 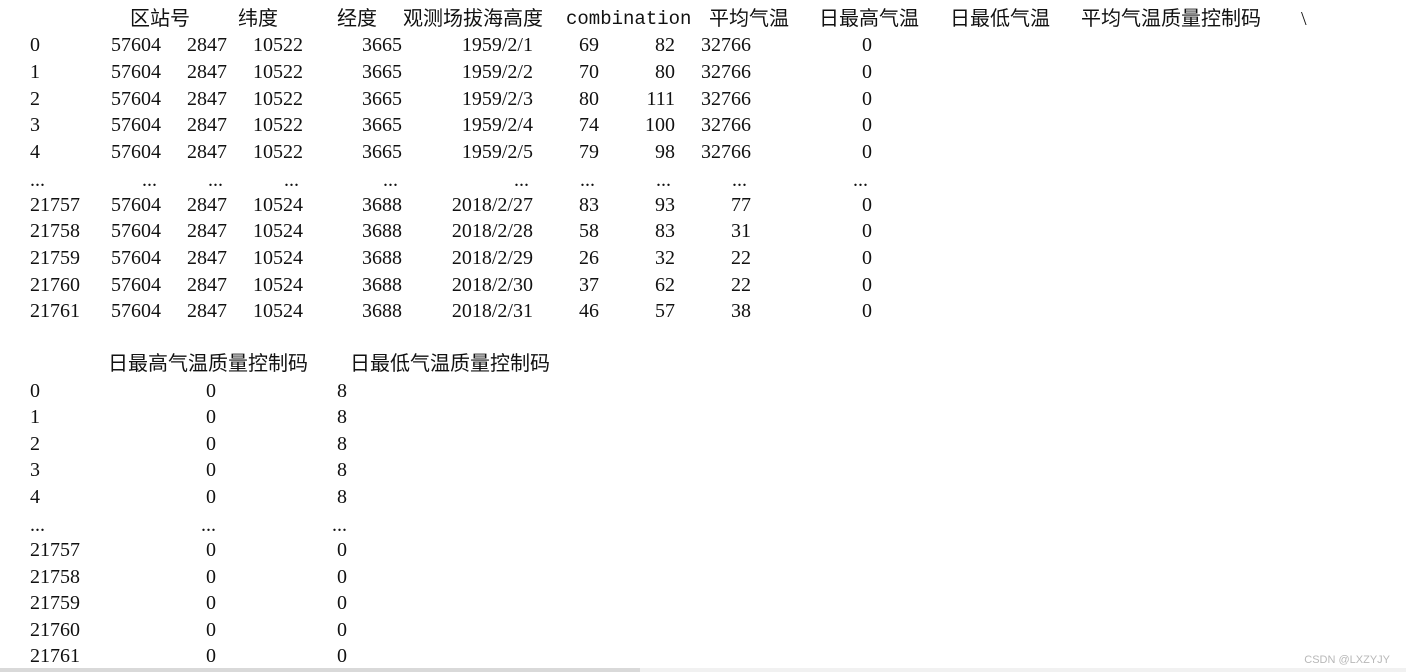 I want to click on table2-column-header: 日最低气温质量控制码, so click(x=450, y=364).